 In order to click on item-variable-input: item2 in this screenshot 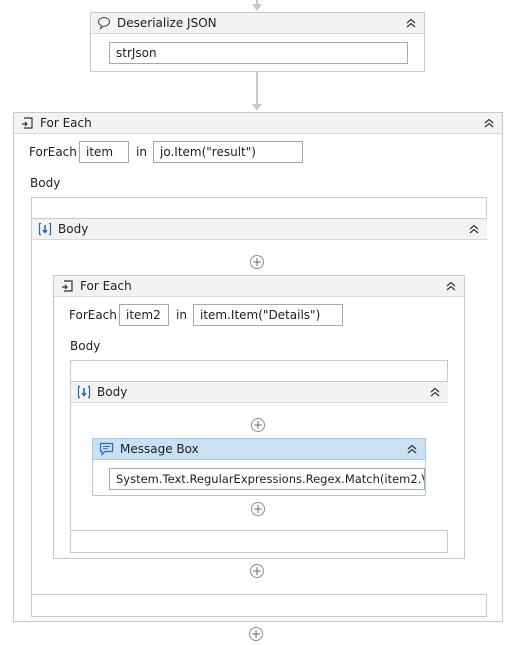, I will do `click(144, 315)`.